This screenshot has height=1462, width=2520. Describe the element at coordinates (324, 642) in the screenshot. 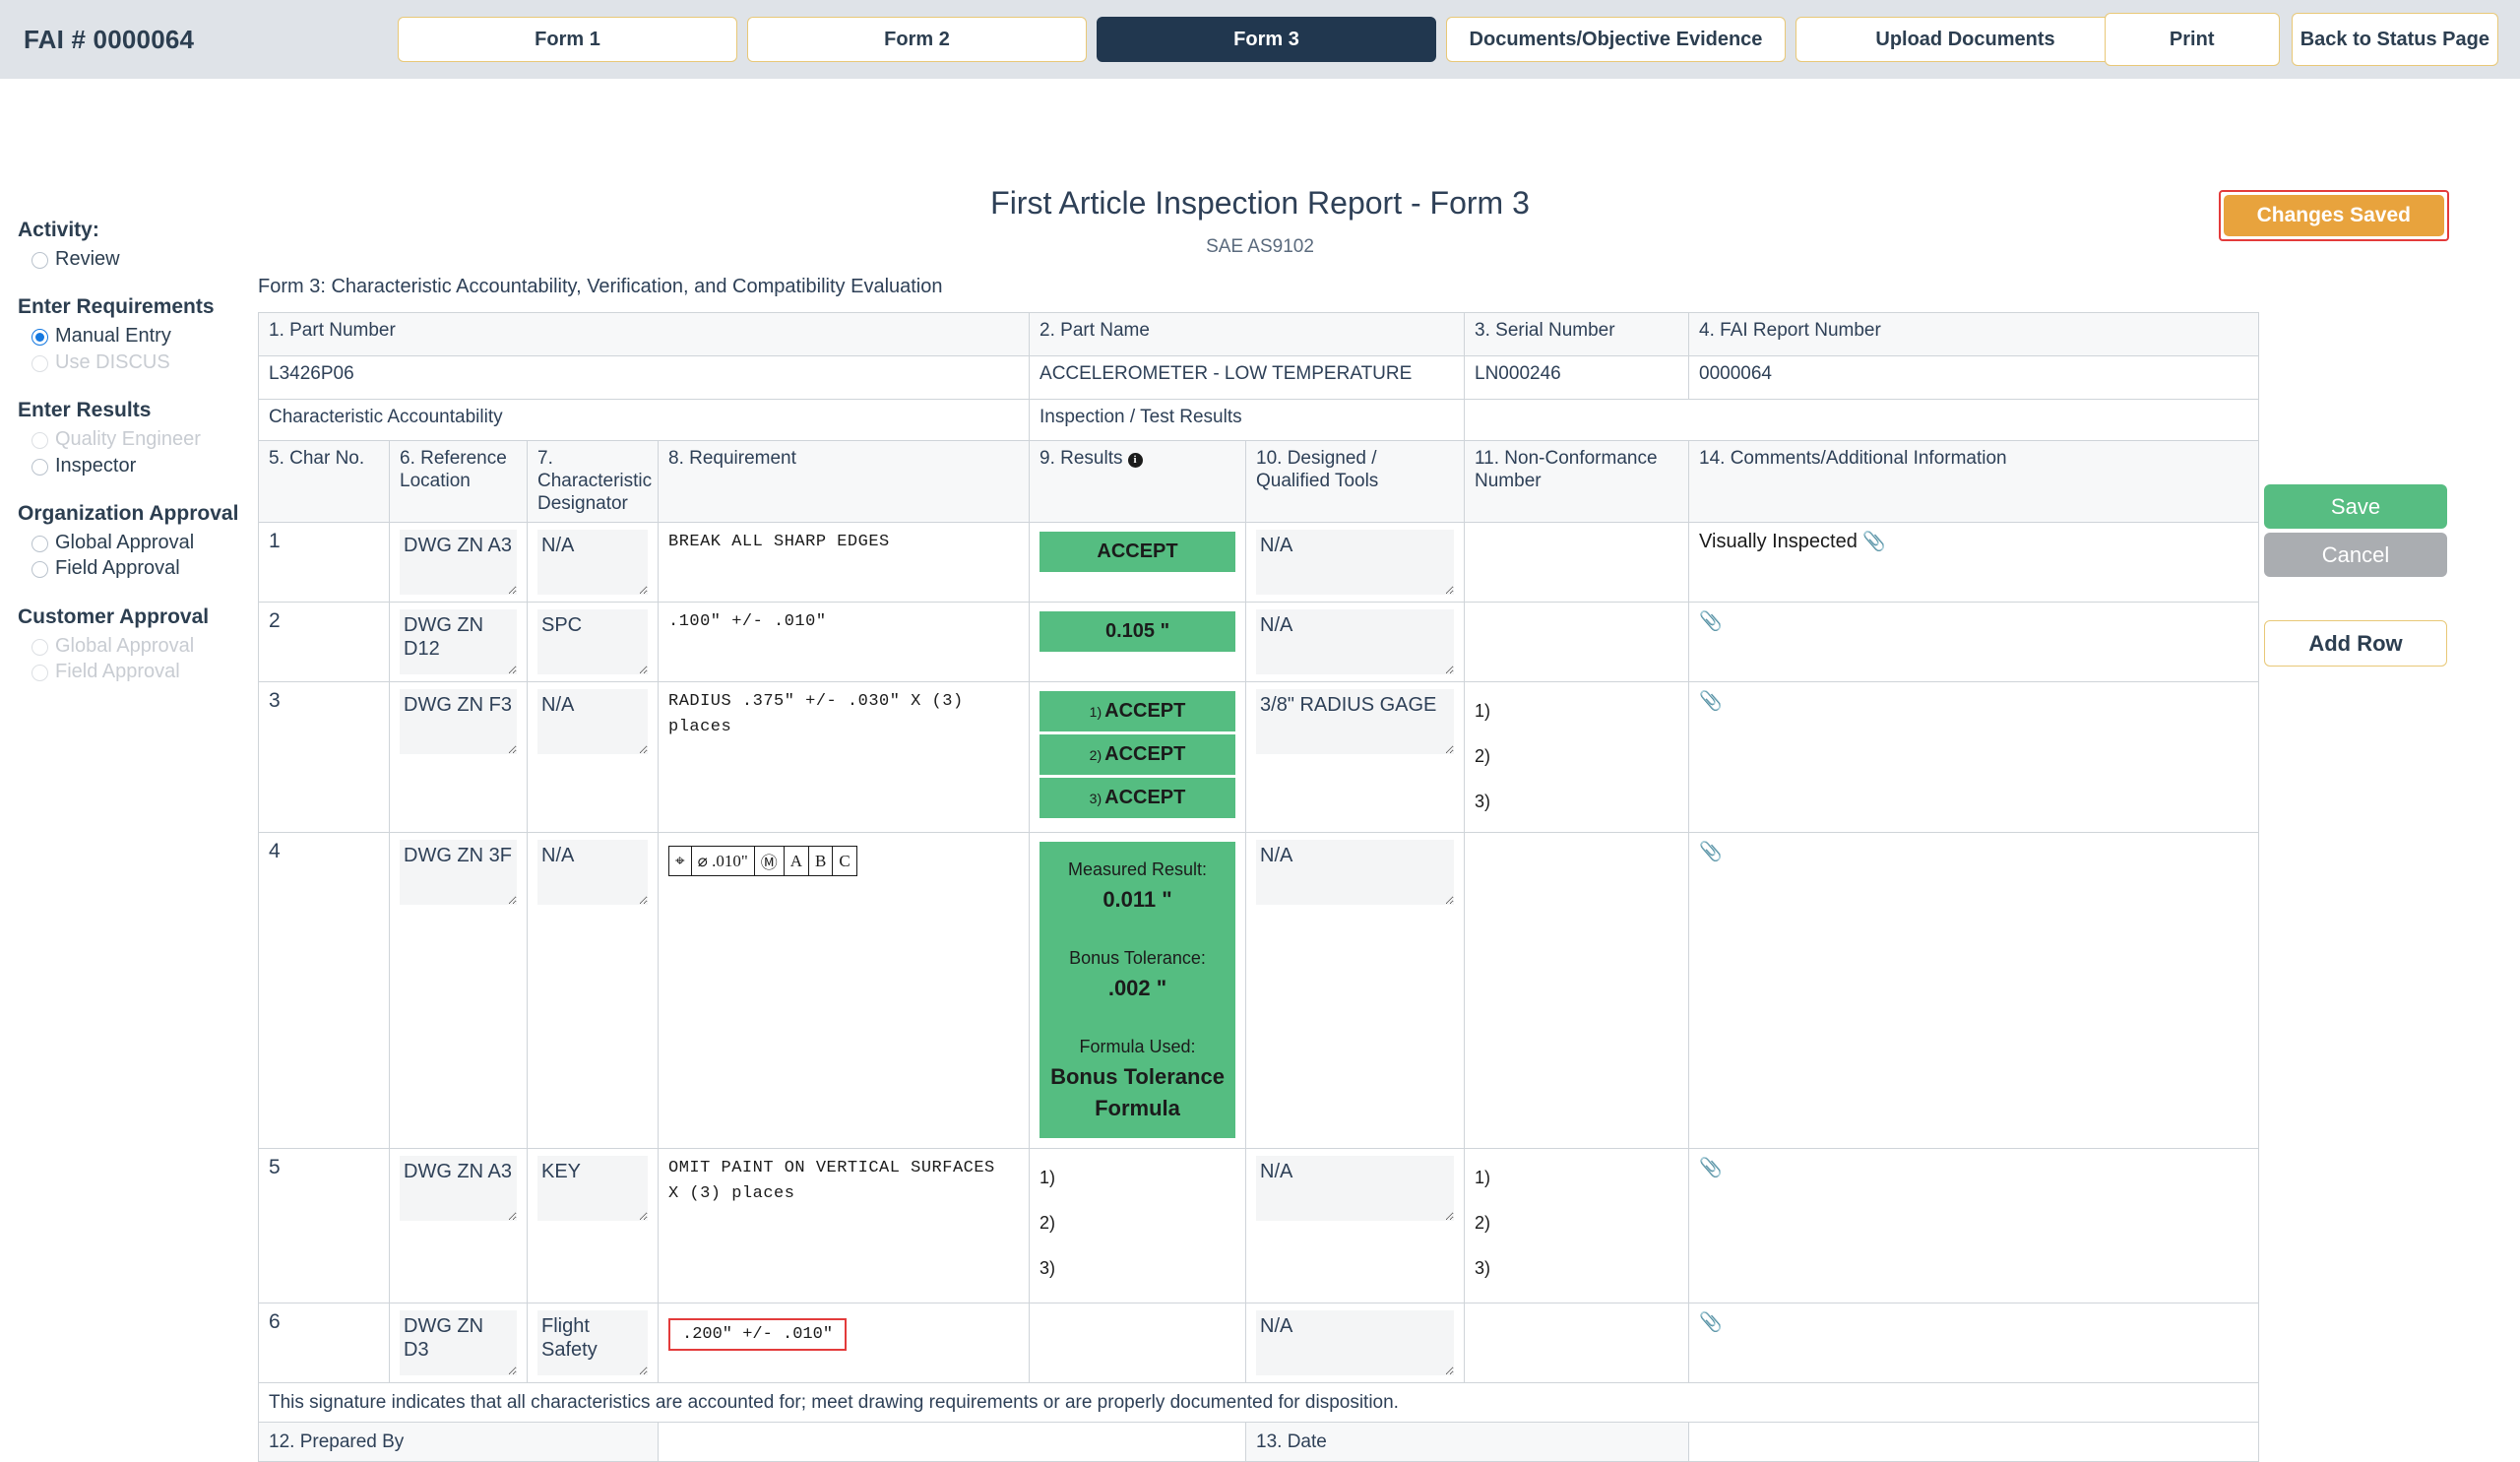

I see `cell-char-no: 2` at that location.